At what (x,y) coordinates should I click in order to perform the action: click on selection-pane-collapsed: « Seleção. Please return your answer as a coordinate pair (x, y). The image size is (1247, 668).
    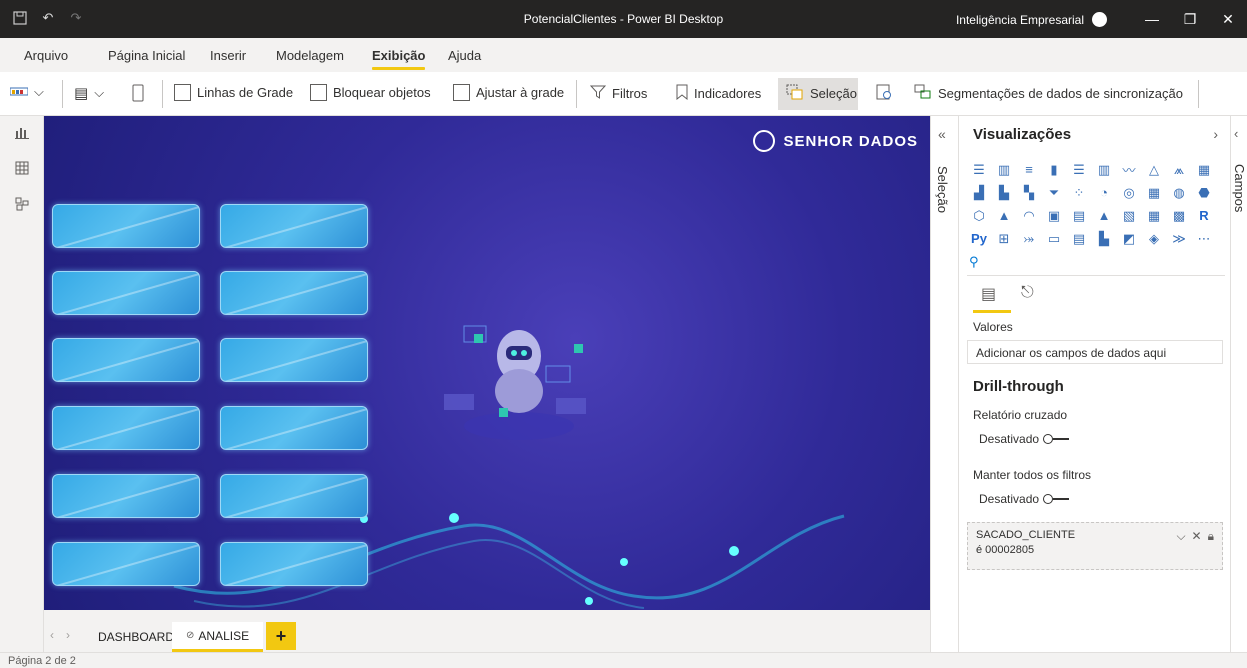
    Looking at the image, I should click on (944, 384).